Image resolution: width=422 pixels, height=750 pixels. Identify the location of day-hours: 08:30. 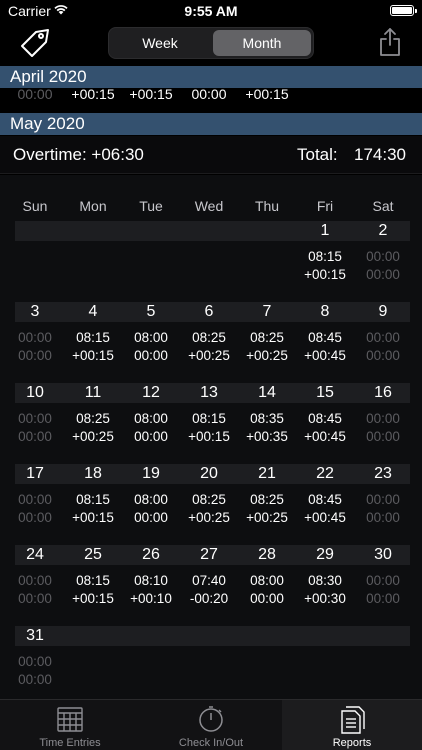
(325, 580).